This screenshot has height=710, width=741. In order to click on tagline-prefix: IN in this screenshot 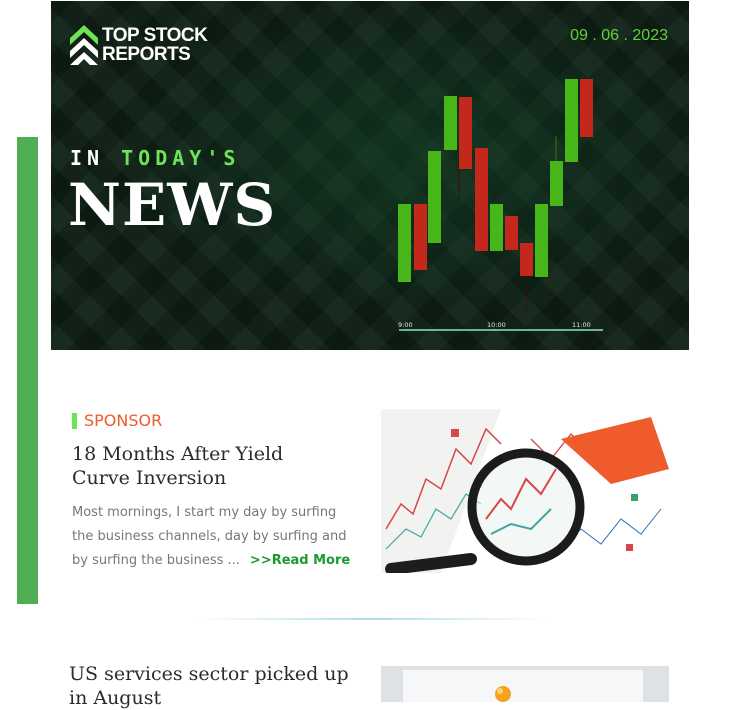, I will do `click(87, 158)`.